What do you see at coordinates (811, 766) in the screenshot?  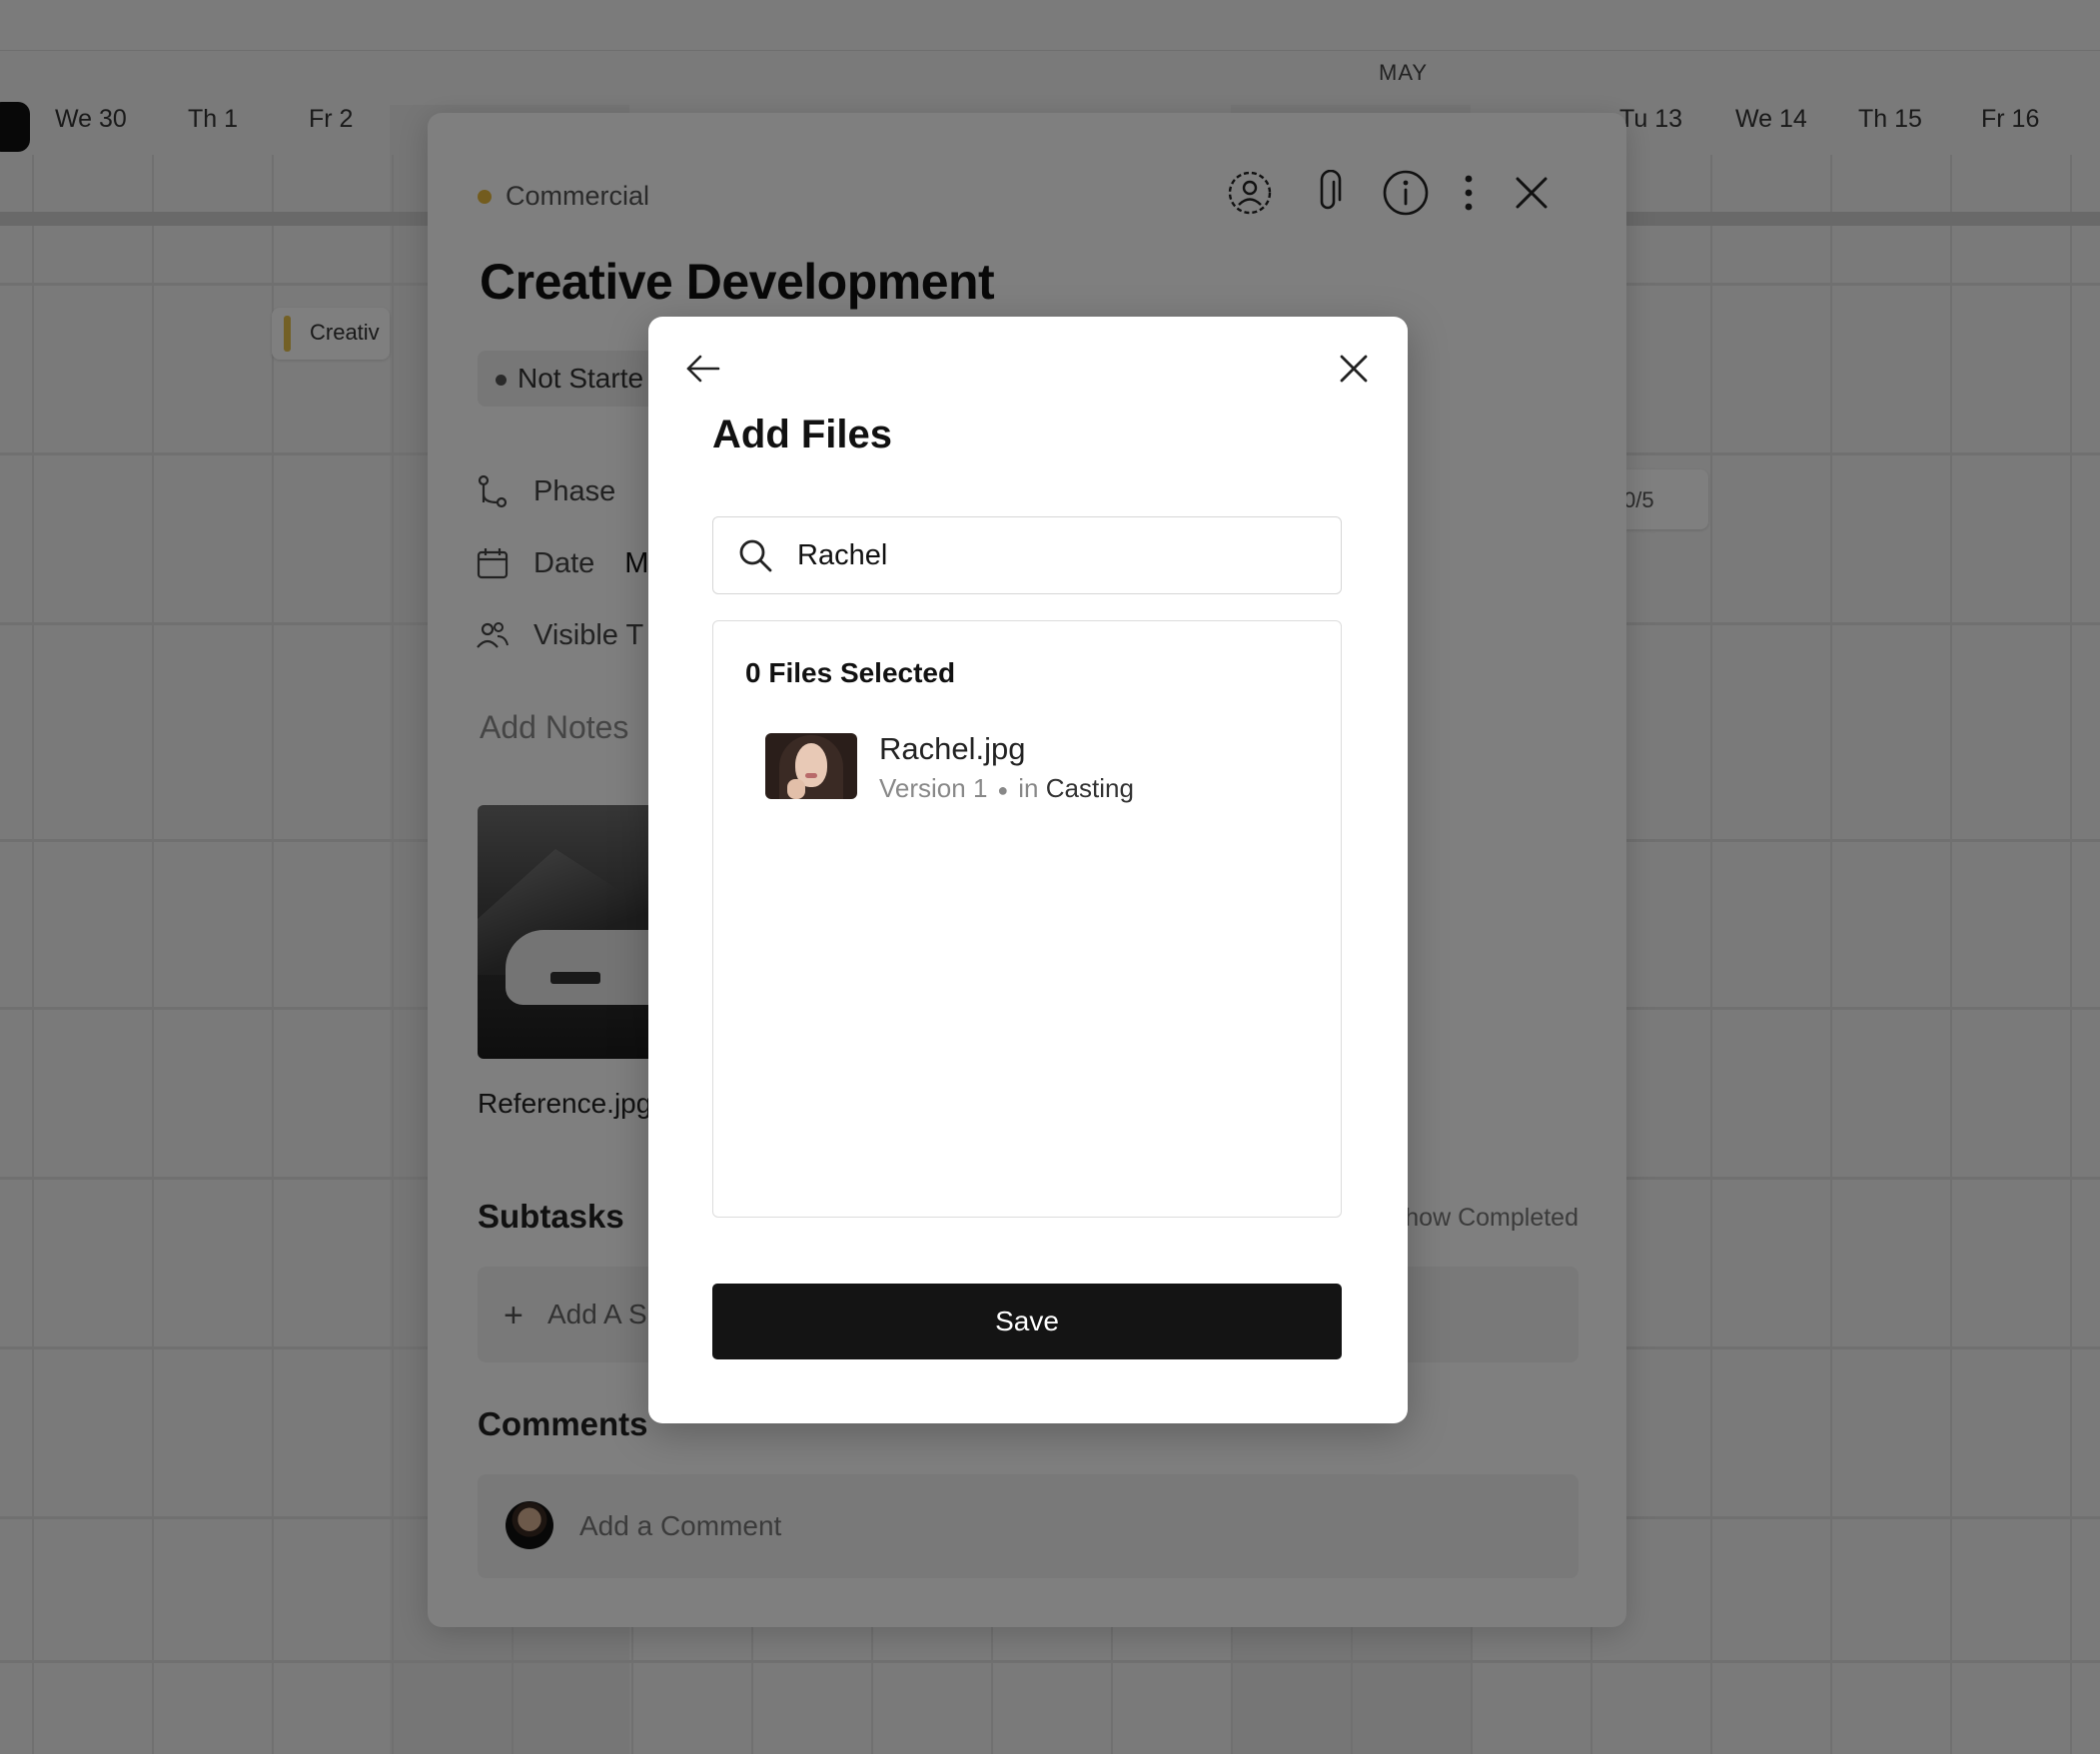 I see `file-thumbnail` at bounding box center [811, 766].